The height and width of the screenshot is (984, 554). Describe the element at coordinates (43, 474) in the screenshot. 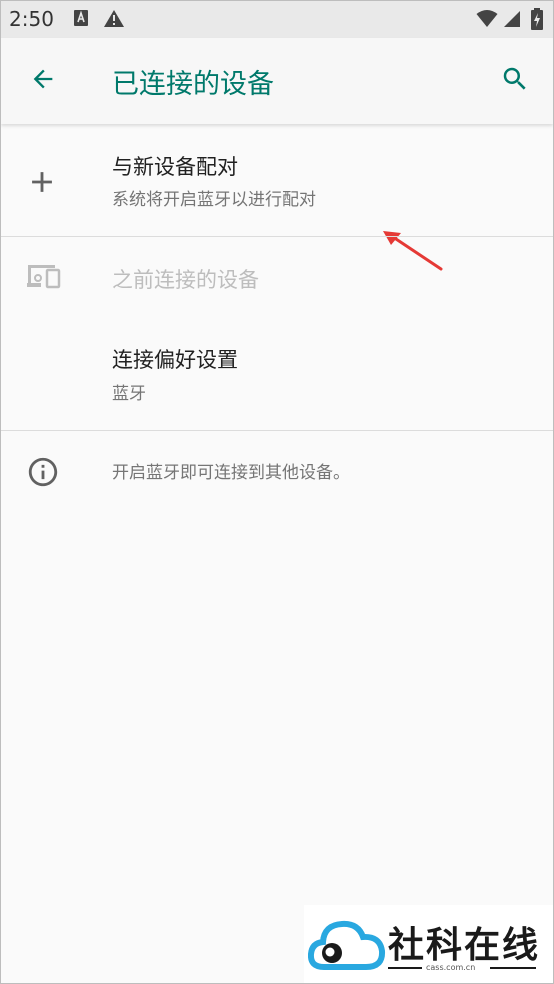

I see `info-icon` at that location.